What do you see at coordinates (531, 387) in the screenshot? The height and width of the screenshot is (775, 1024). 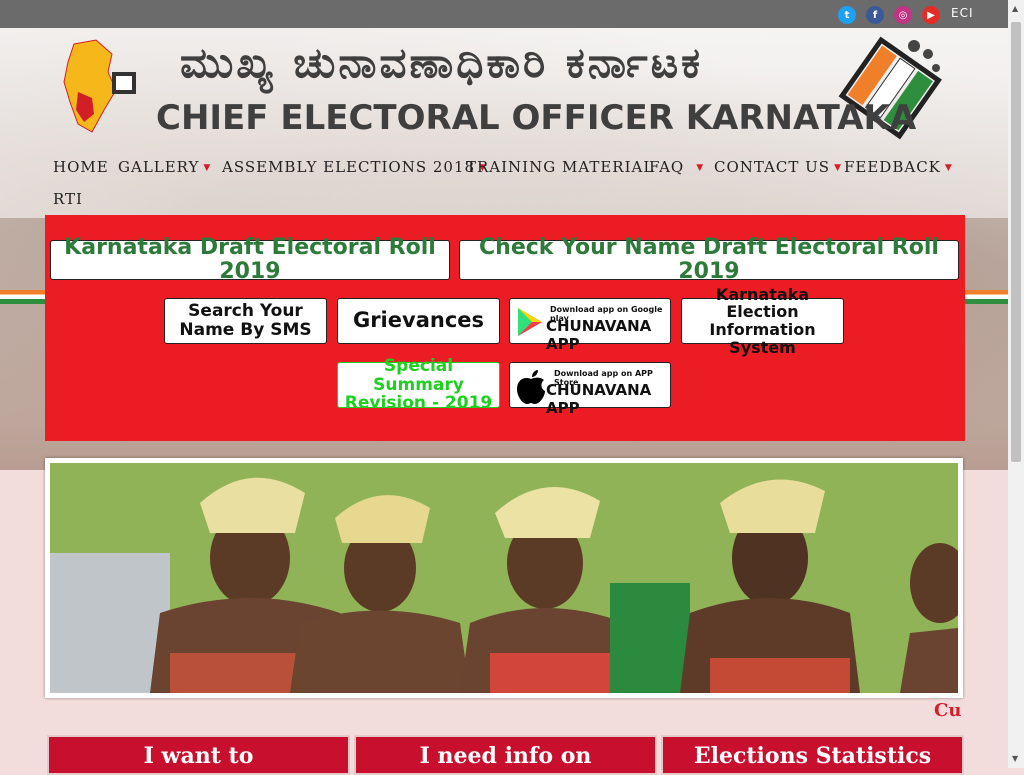 I see `apple-icon` at bounding box center [531, 387].